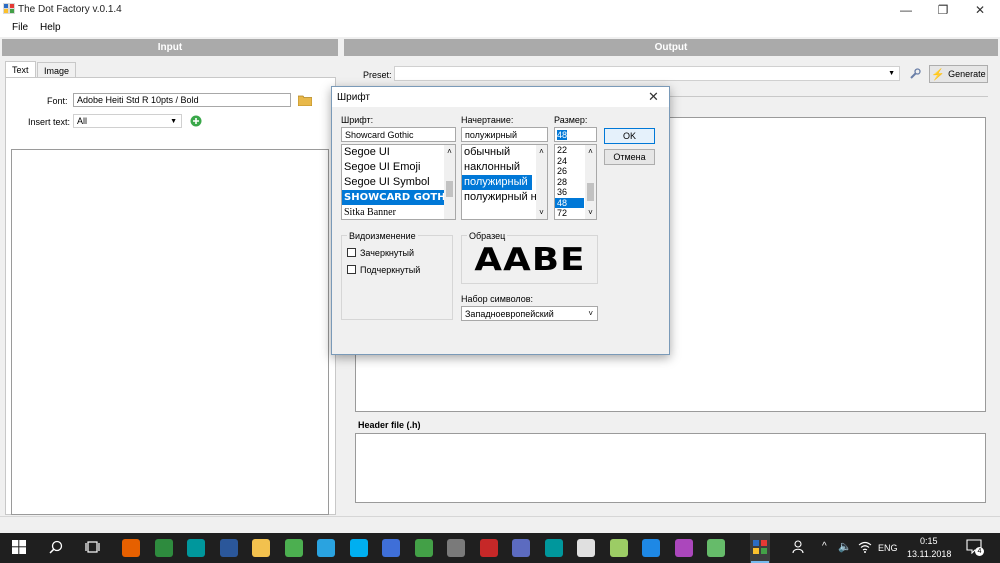  Describe the element at coordinates (865, 547) in the screenshot. I see `wifi-icon` at that location.